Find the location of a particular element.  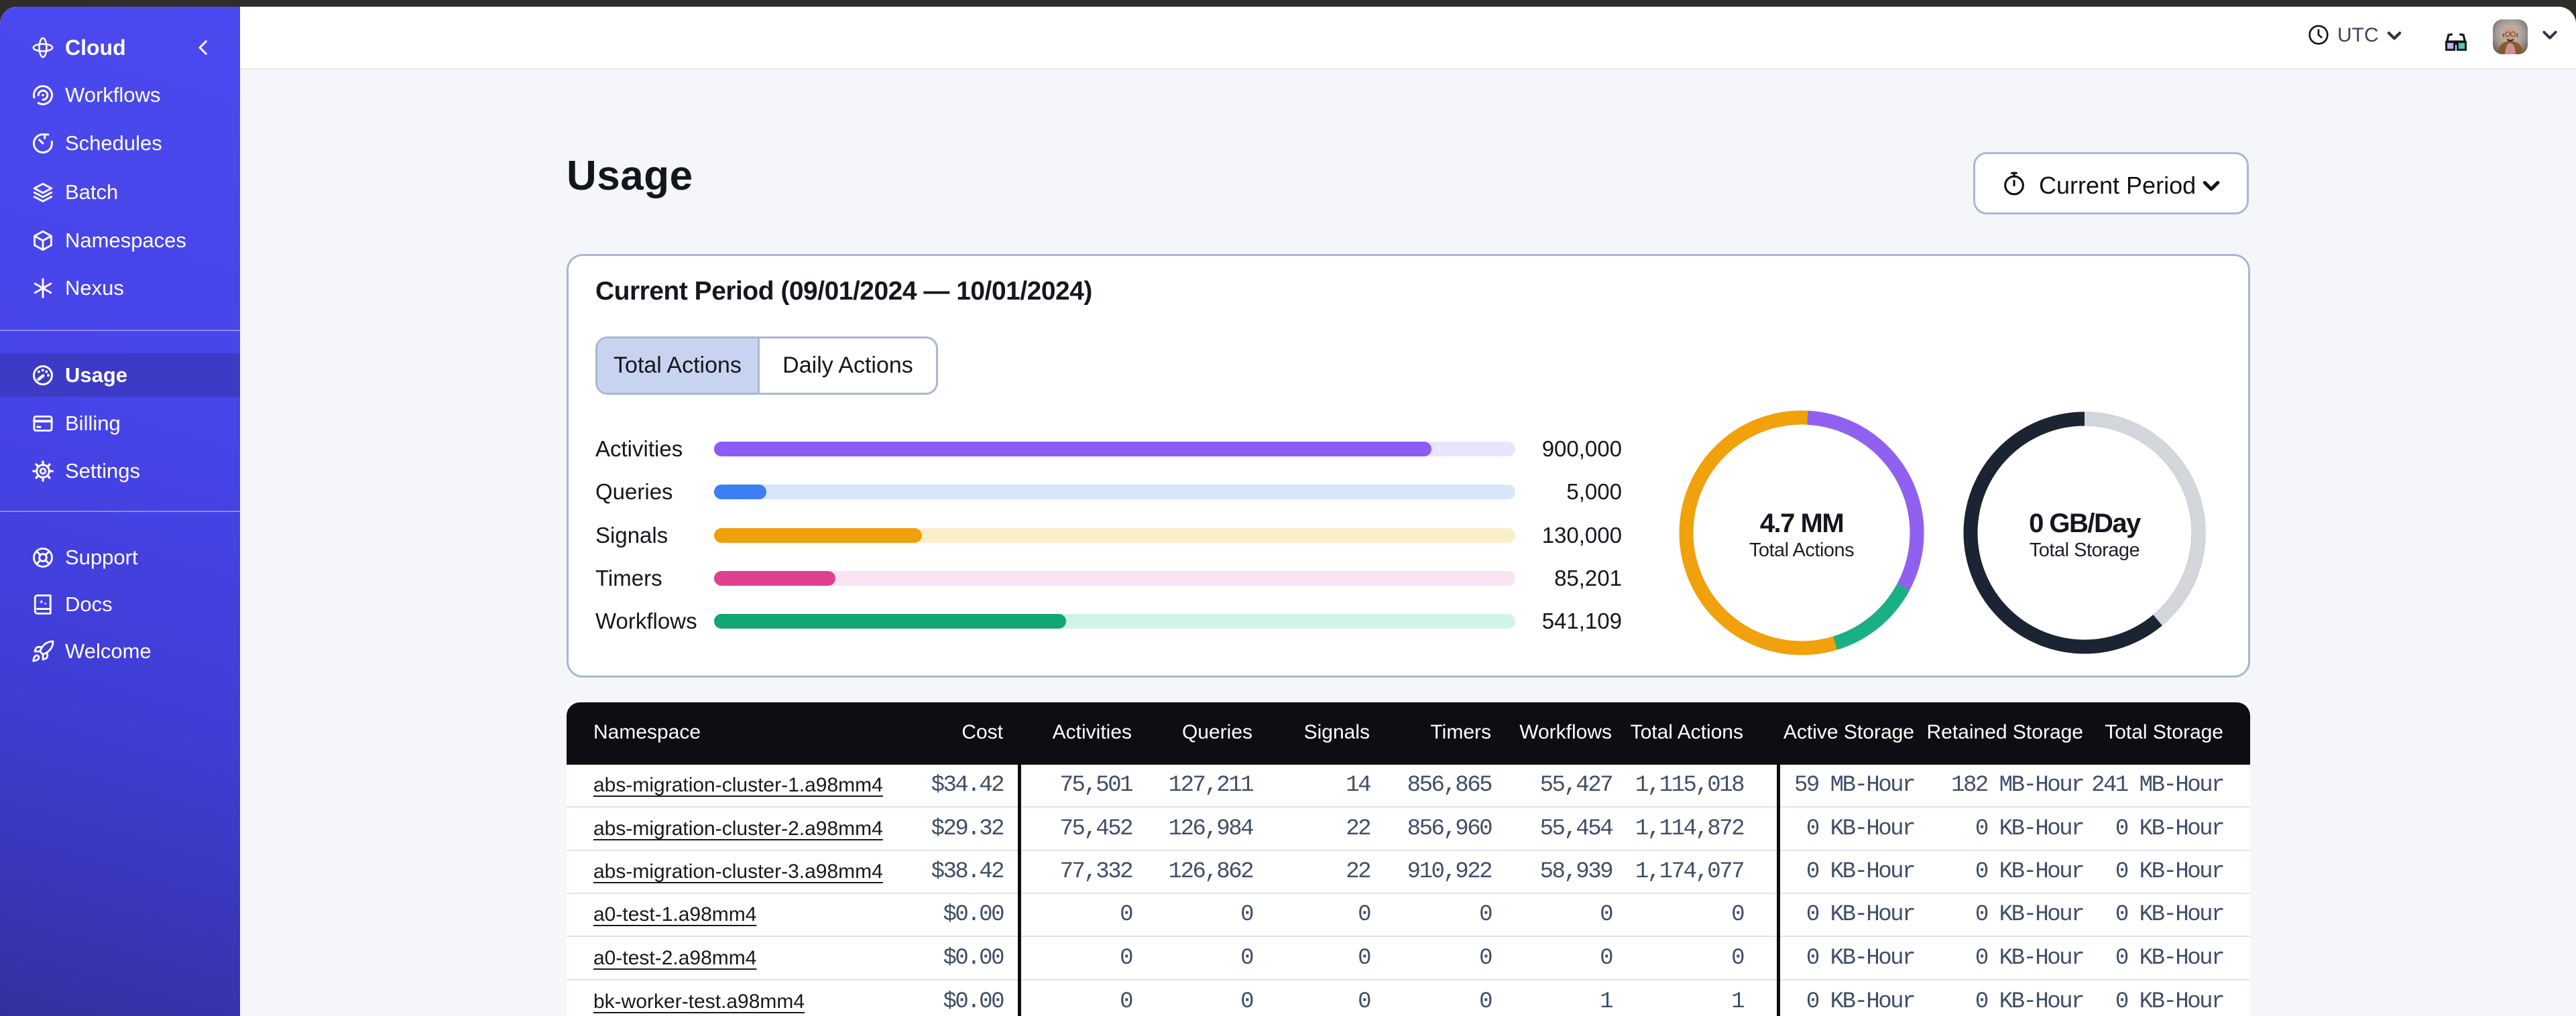

svg-text: 4.7 MM is located at coordinates (1801, 523).